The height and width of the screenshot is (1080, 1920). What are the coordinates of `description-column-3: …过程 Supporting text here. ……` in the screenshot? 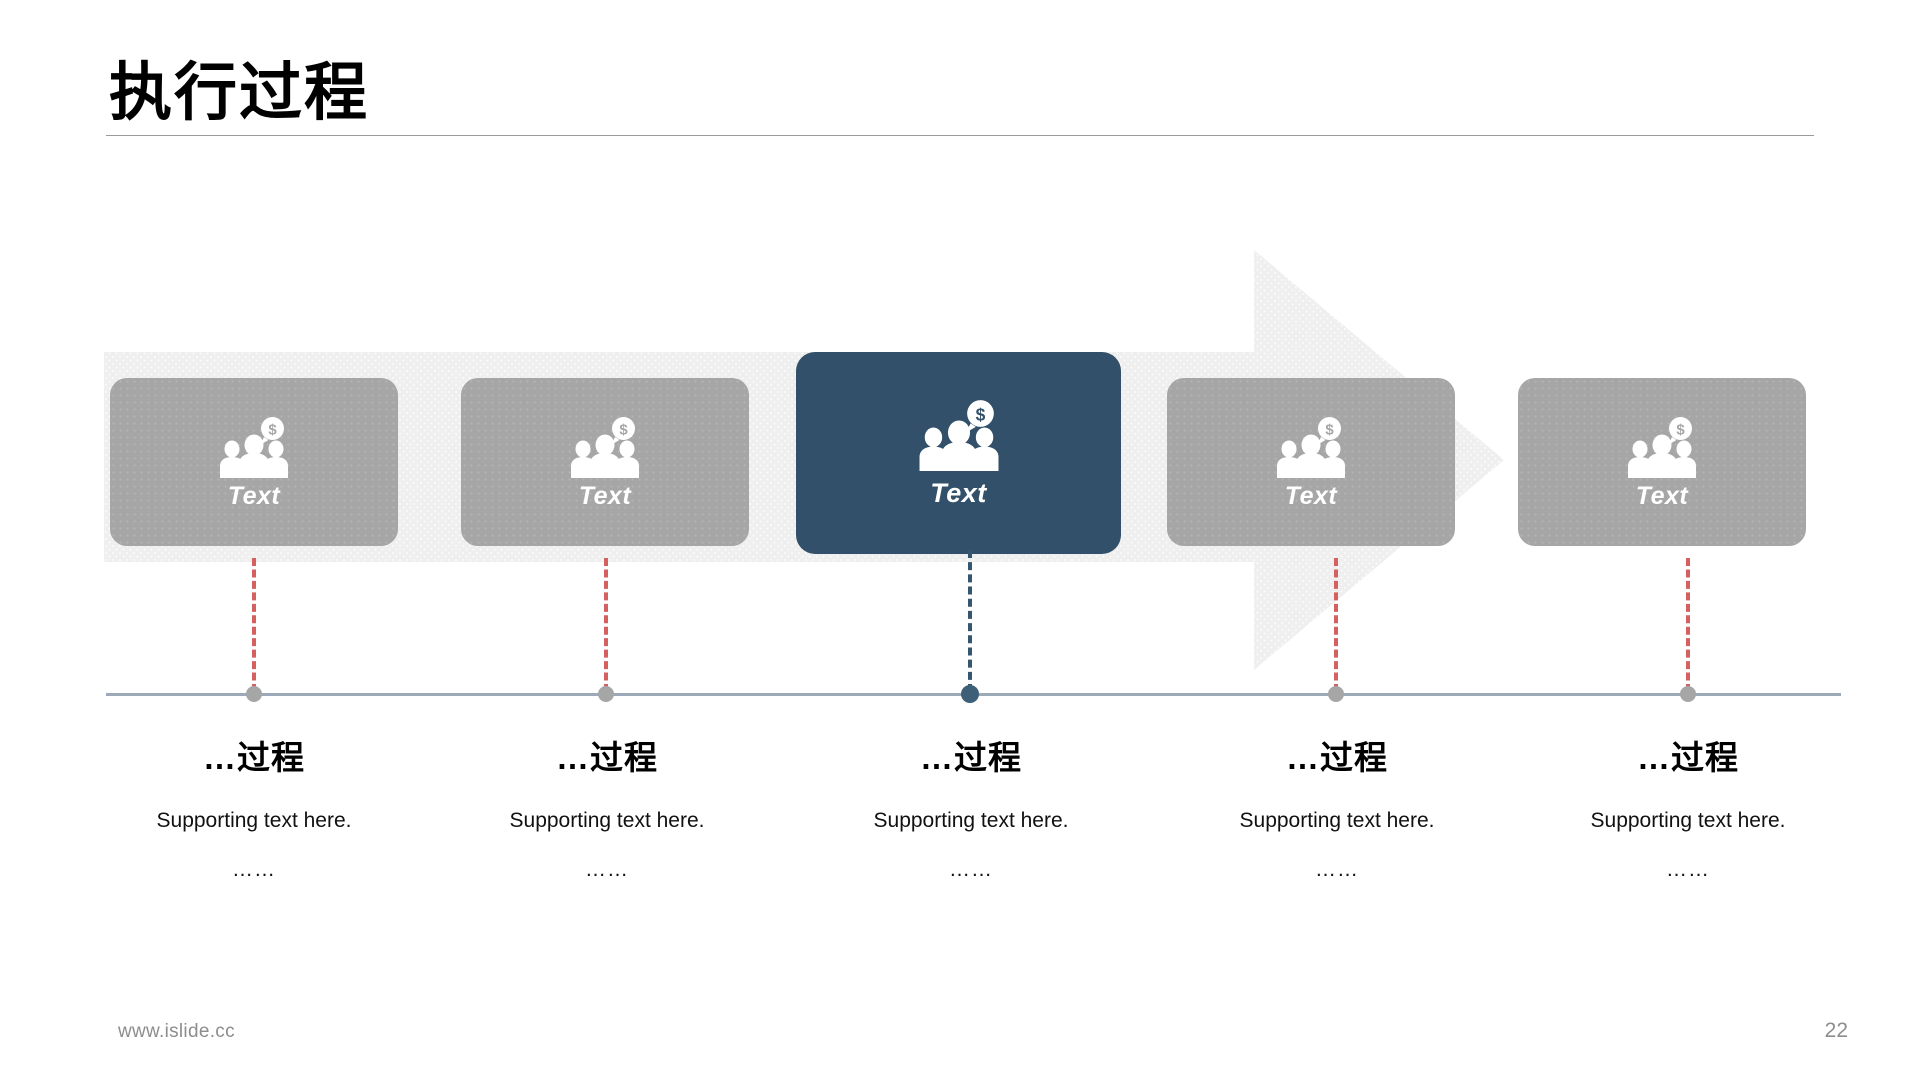 It's located at (971, 810).